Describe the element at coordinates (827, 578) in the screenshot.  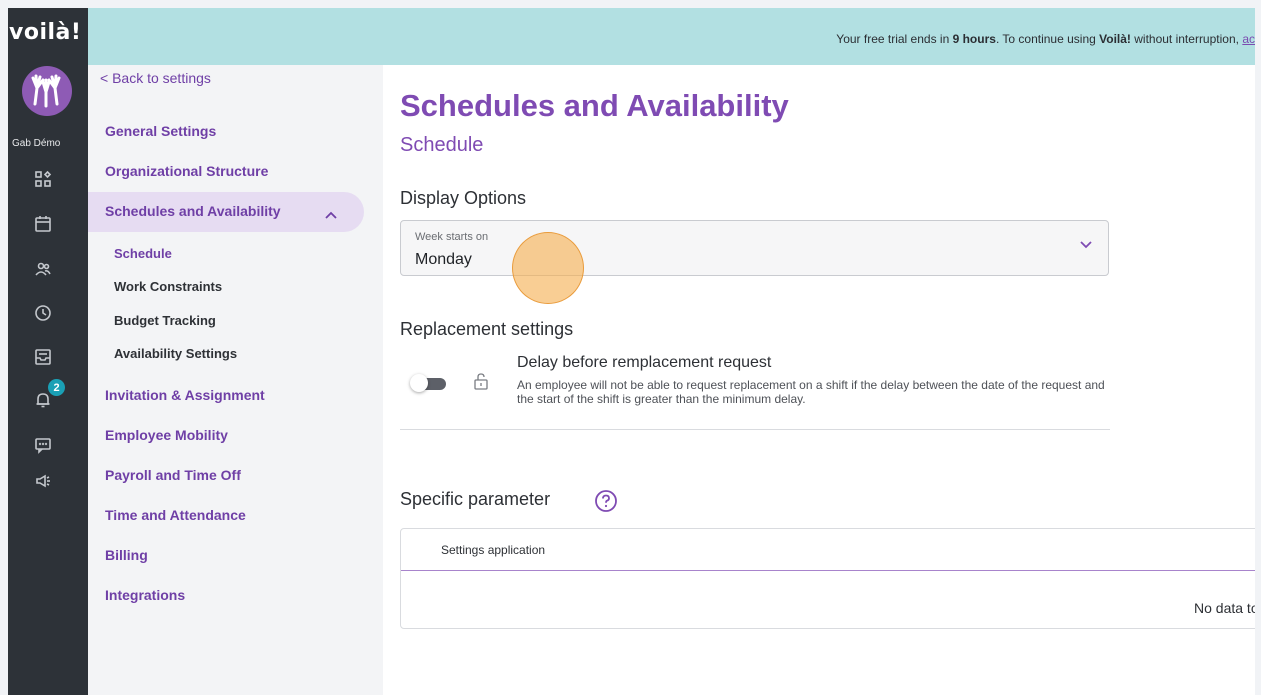
I see `specific-parameter-table: Settings application No data to` at that location.